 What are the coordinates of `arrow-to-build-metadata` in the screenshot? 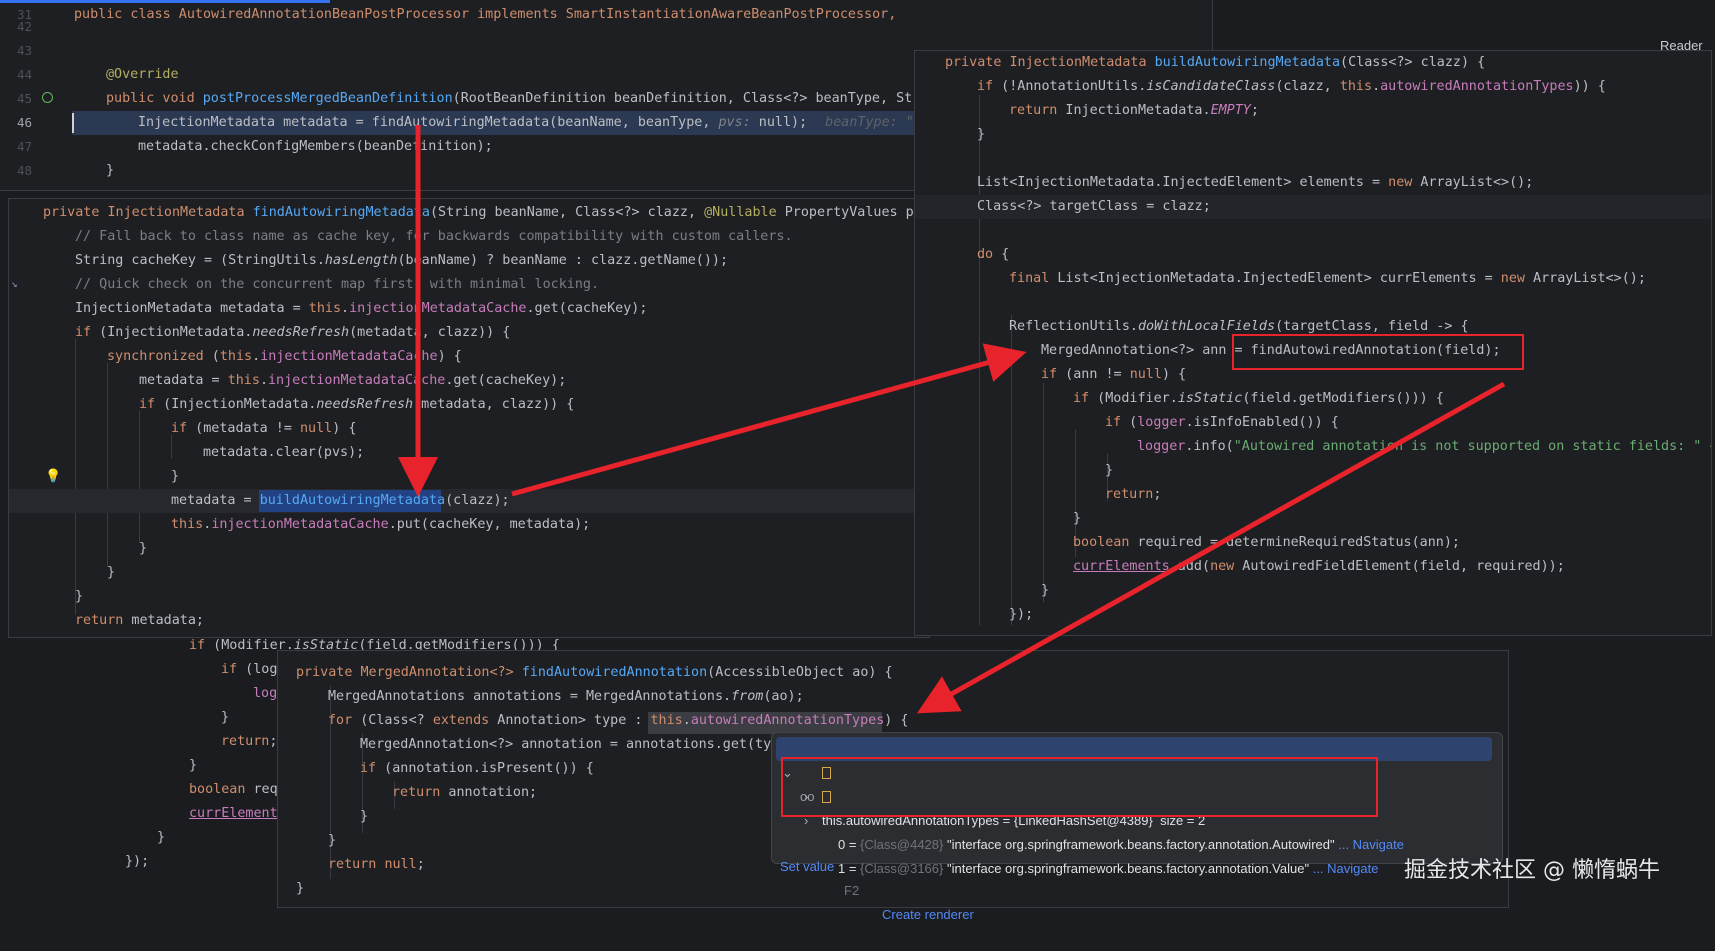 It's located at (769, 420).